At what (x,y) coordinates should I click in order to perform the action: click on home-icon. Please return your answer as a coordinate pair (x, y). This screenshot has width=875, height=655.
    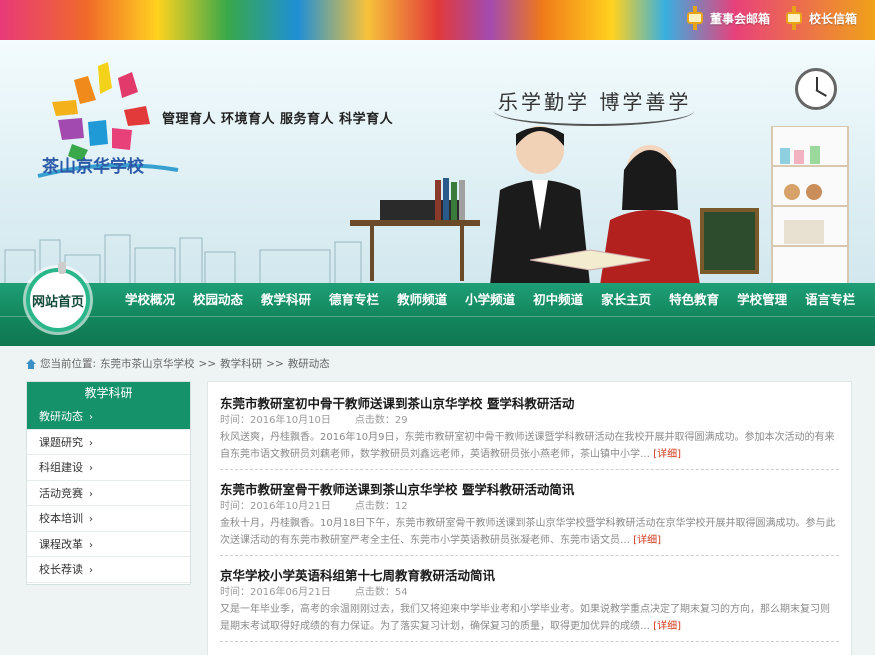
    Looking at the image, I should click on (31, 363).